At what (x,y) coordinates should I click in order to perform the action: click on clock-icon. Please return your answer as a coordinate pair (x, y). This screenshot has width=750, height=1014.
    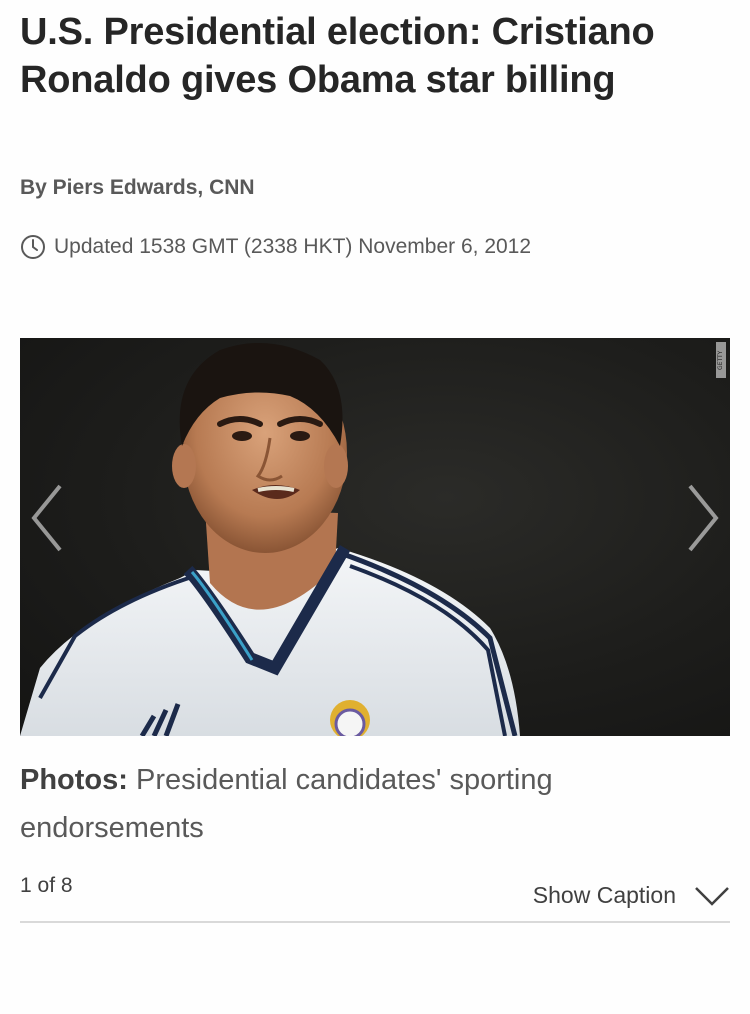
    Looking at the image, I should click on (33, 247).